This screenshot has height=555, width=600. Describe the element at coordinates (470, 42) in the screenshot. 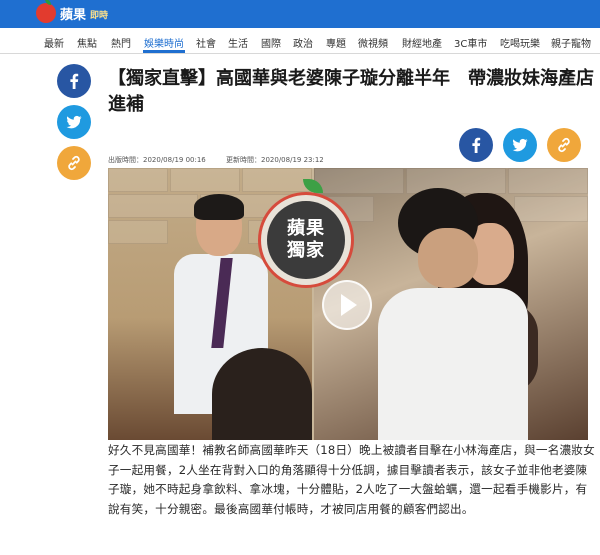

I see `nav-item-3c-auto: 3C車市` at that location.